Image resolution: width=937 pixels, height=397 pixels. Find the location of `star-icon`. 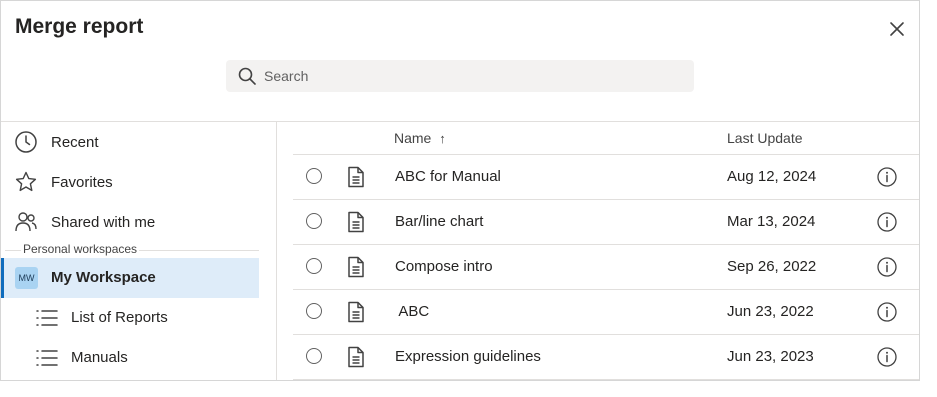

star-icon is located at coordinates (26, 182).